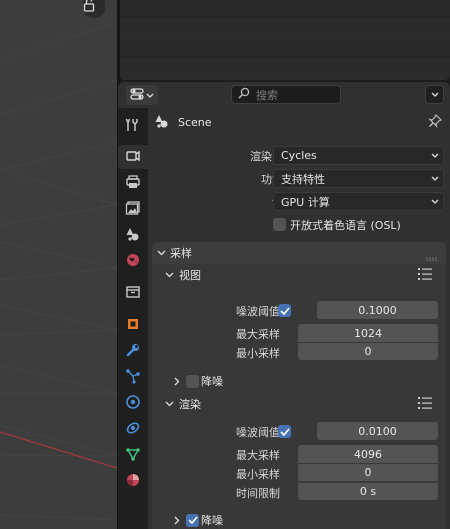 The width and height of the screenshot is (450, 529). I want to click on vp-noise-threshold-field: 0.1000, so click(377, 310).